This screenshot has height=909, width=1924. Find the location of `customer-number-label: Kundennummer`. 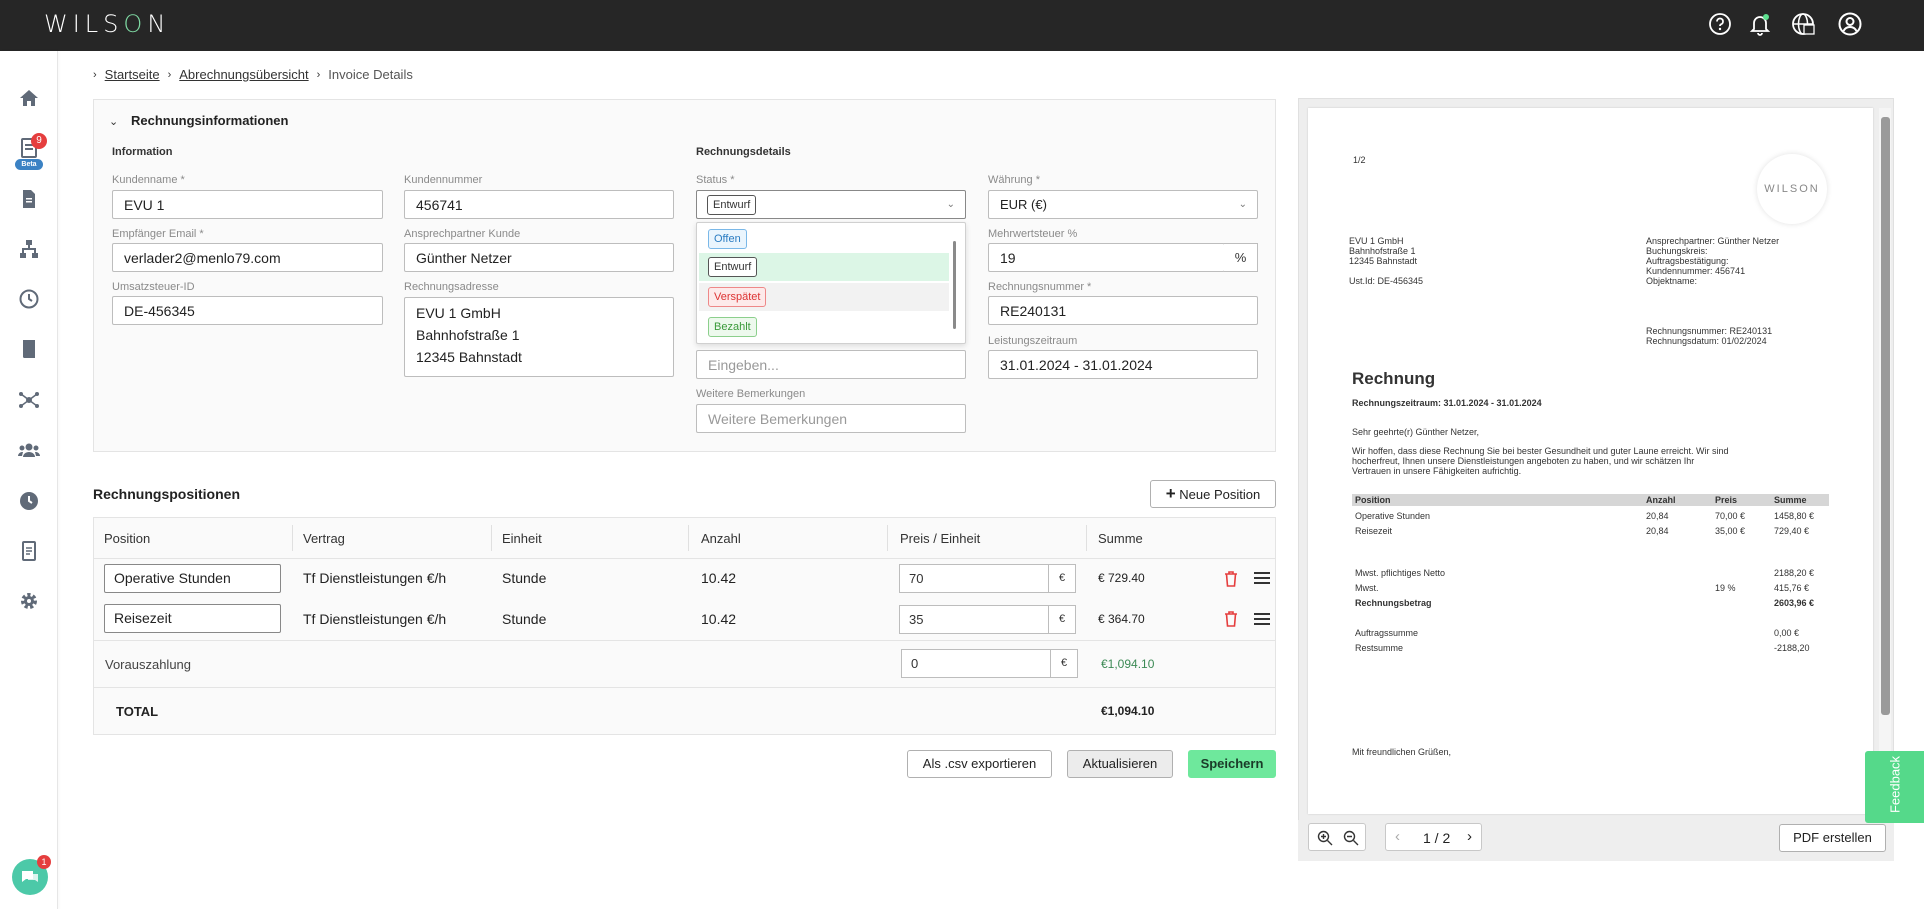

customer-number-label: Kundennummer is located at coordinates (443, 180).